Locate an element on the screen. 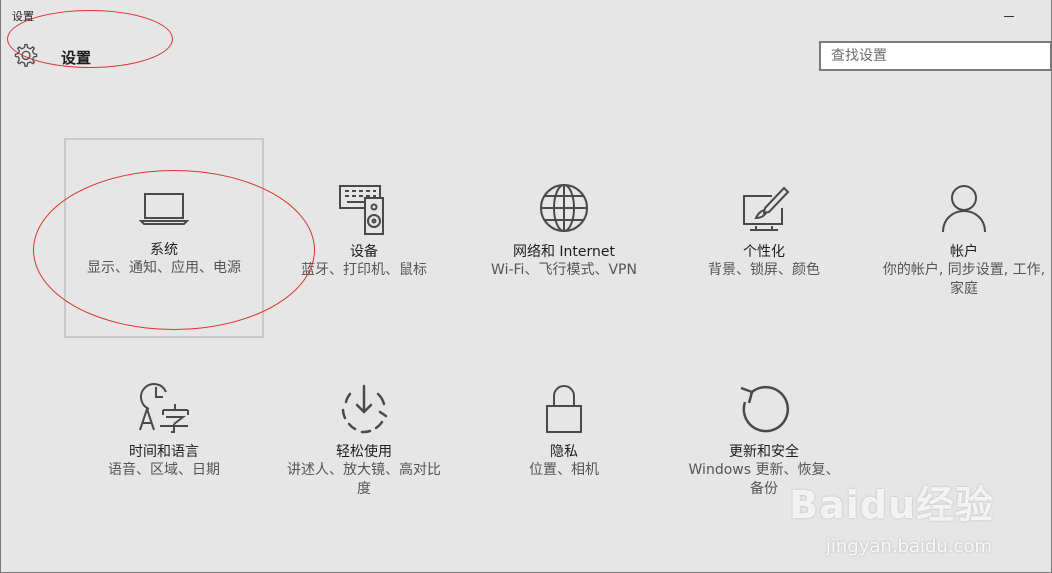 This screenshot has height=573, width=1052. tile-accounts: 帐户 你的帐户, 同步设置, 工作, 家庭 is located at coordinates (958, 240).